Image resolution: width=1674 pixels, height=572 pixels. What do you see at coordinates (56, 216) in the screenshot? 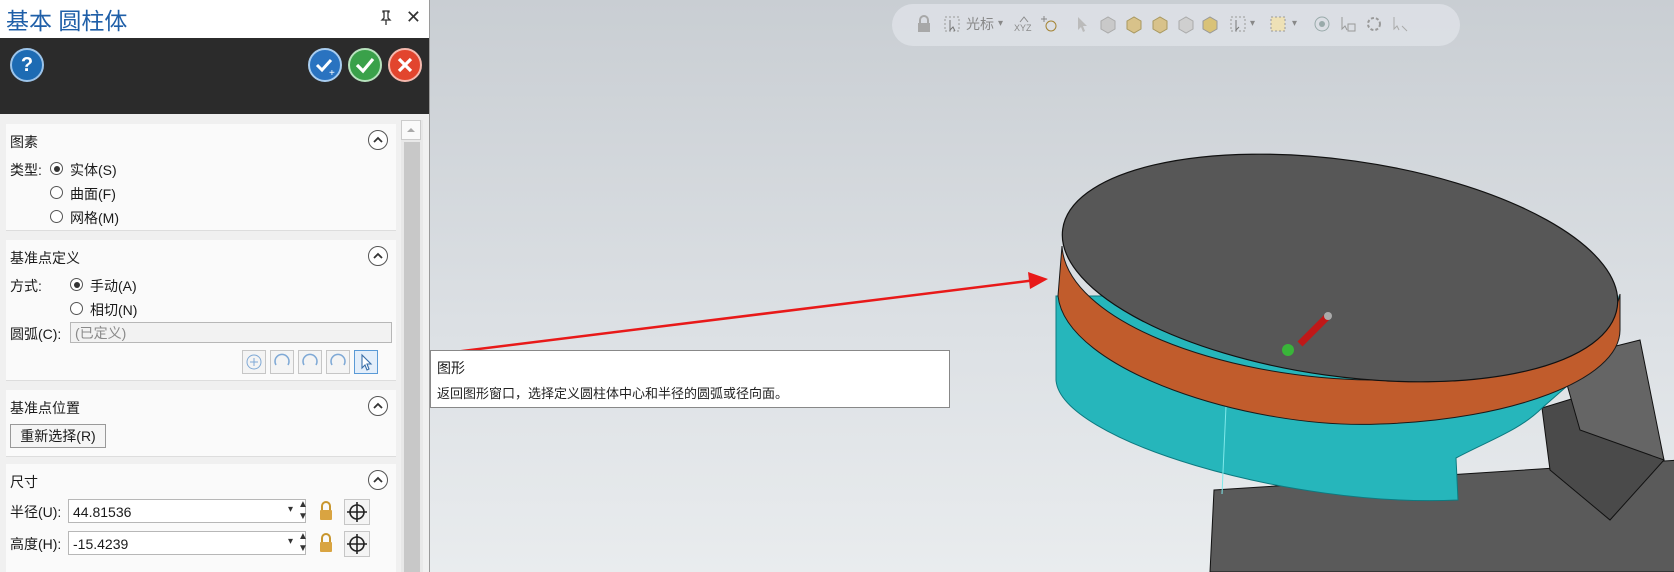
I see `radio-mesh` at bounding box center [56, 216].